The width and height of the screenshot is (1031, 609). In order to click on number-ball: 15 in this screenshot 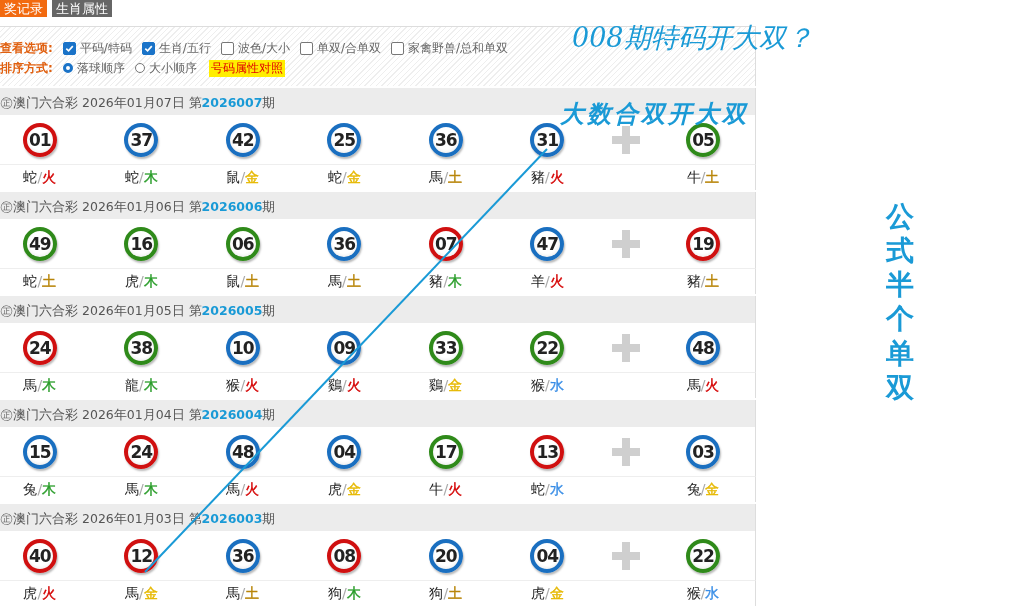, I will do `click(39, 451)`.